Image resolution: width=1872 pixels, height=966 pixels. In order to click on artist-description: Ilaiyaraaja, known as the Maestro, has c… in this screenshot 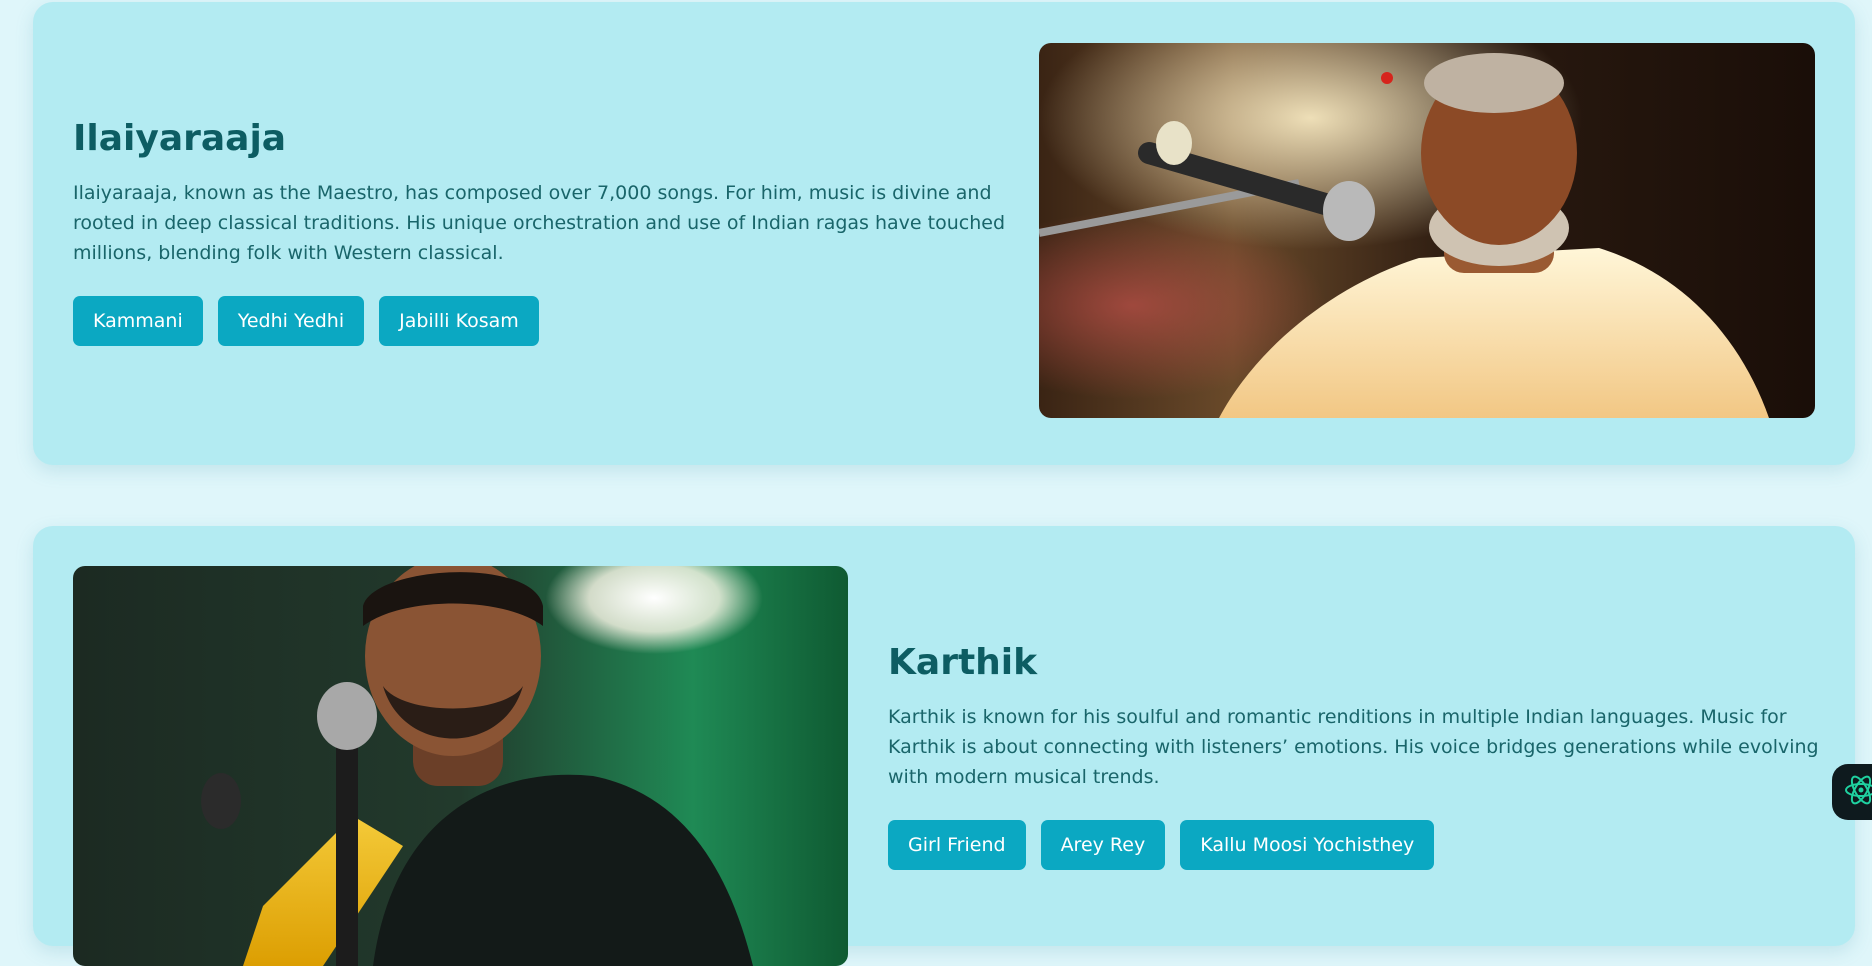, I will do `click(539, 223)`.